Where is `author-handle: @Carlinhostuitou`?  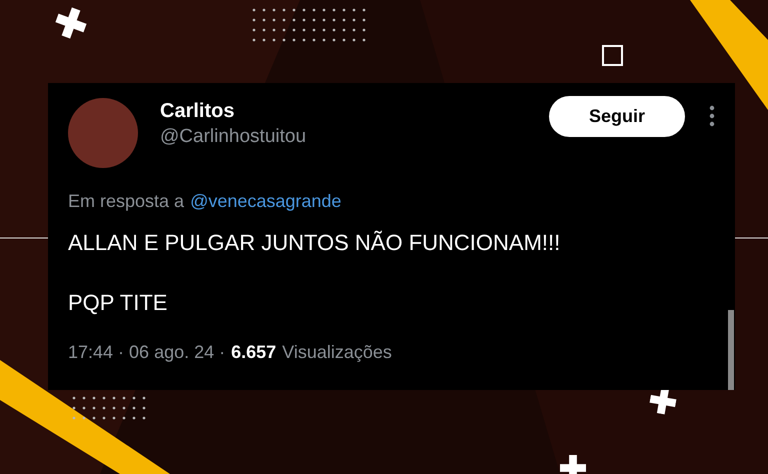 author-handle: @Carlinhostuitou is located at coordinates (233, 137).